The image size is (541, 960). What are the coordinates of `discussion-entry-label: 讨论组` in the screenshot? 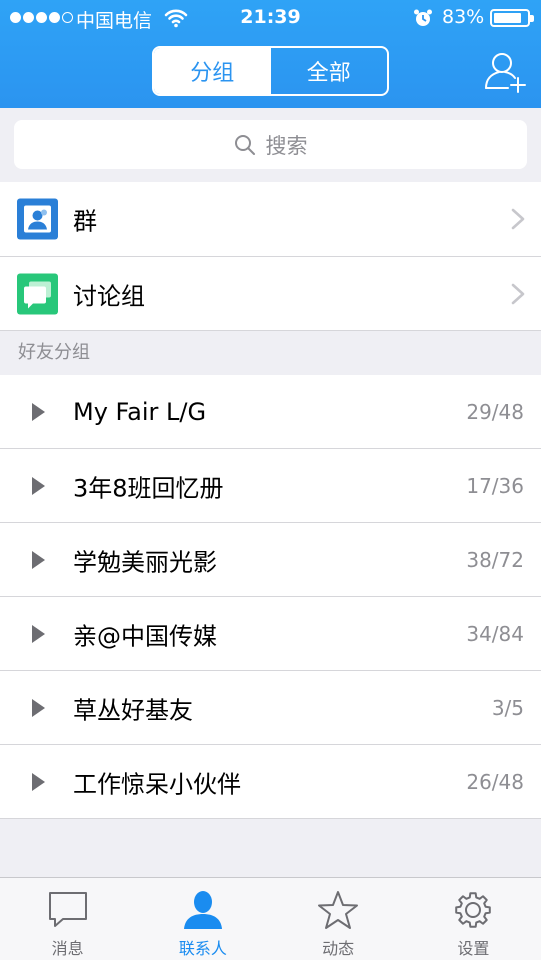 It's located at (109, 296).